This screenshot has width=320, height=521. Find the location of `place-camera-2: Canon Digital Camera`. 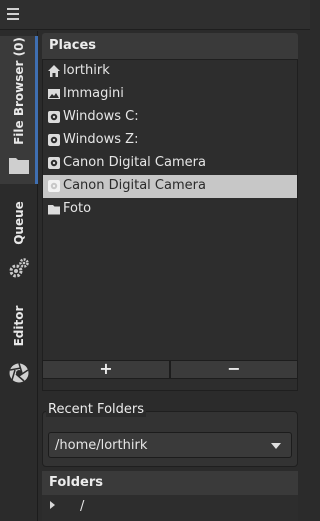

place-camera-2: Canon Digital Camera is located at coordinates (170, 186).